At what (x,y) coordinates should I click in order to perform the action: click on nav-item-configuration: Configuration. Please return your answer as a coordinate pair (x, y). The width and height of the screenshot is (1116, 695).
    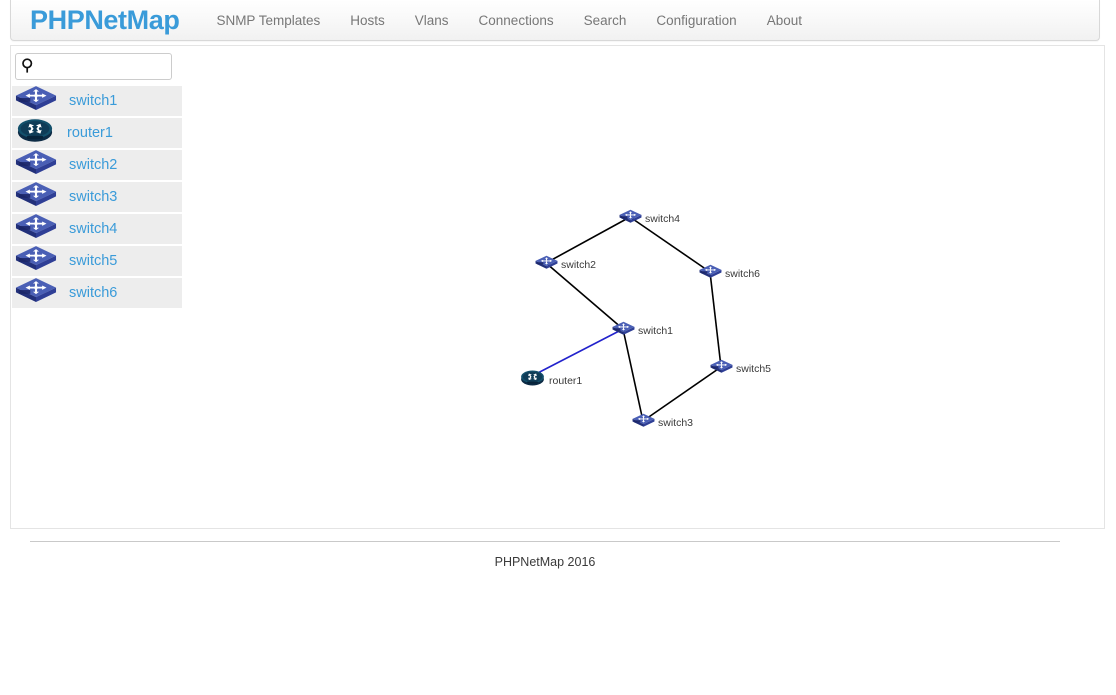
    Looking at the image, I should click on (696, 20).